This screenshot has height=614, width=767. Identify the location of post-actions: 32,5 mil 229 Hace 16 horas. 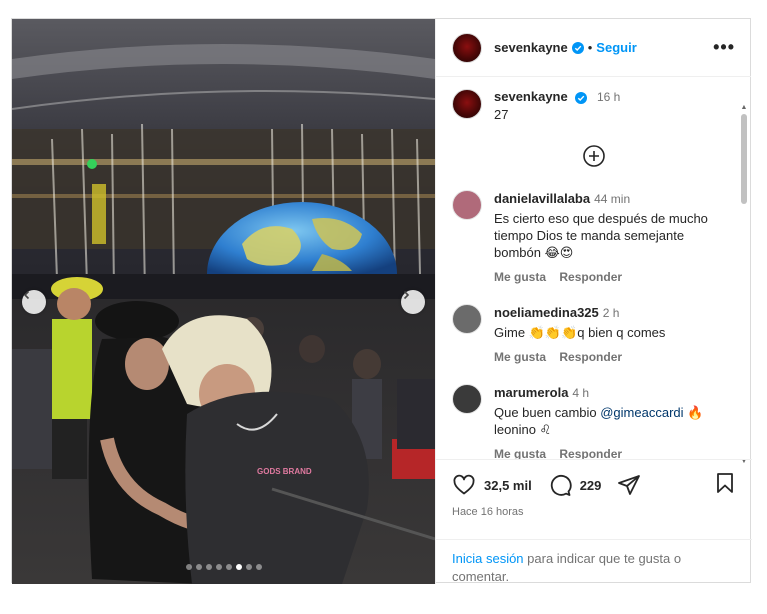
(594, 488).